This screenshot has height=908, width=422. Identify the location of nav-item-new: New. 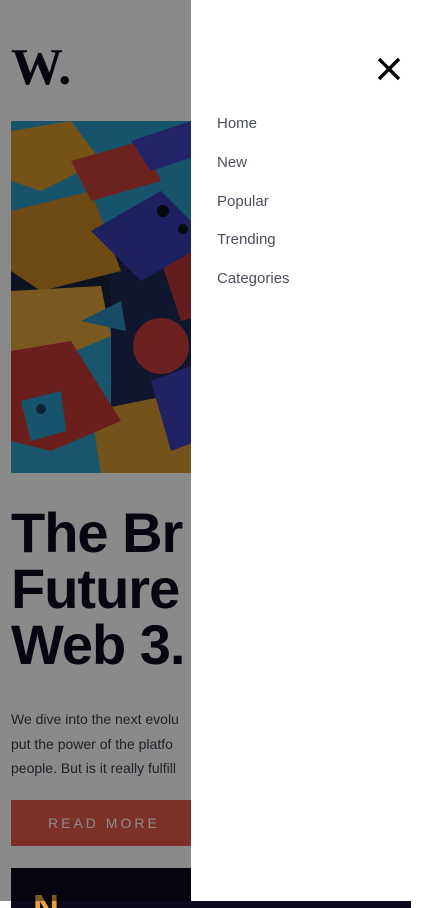
(253, 170).